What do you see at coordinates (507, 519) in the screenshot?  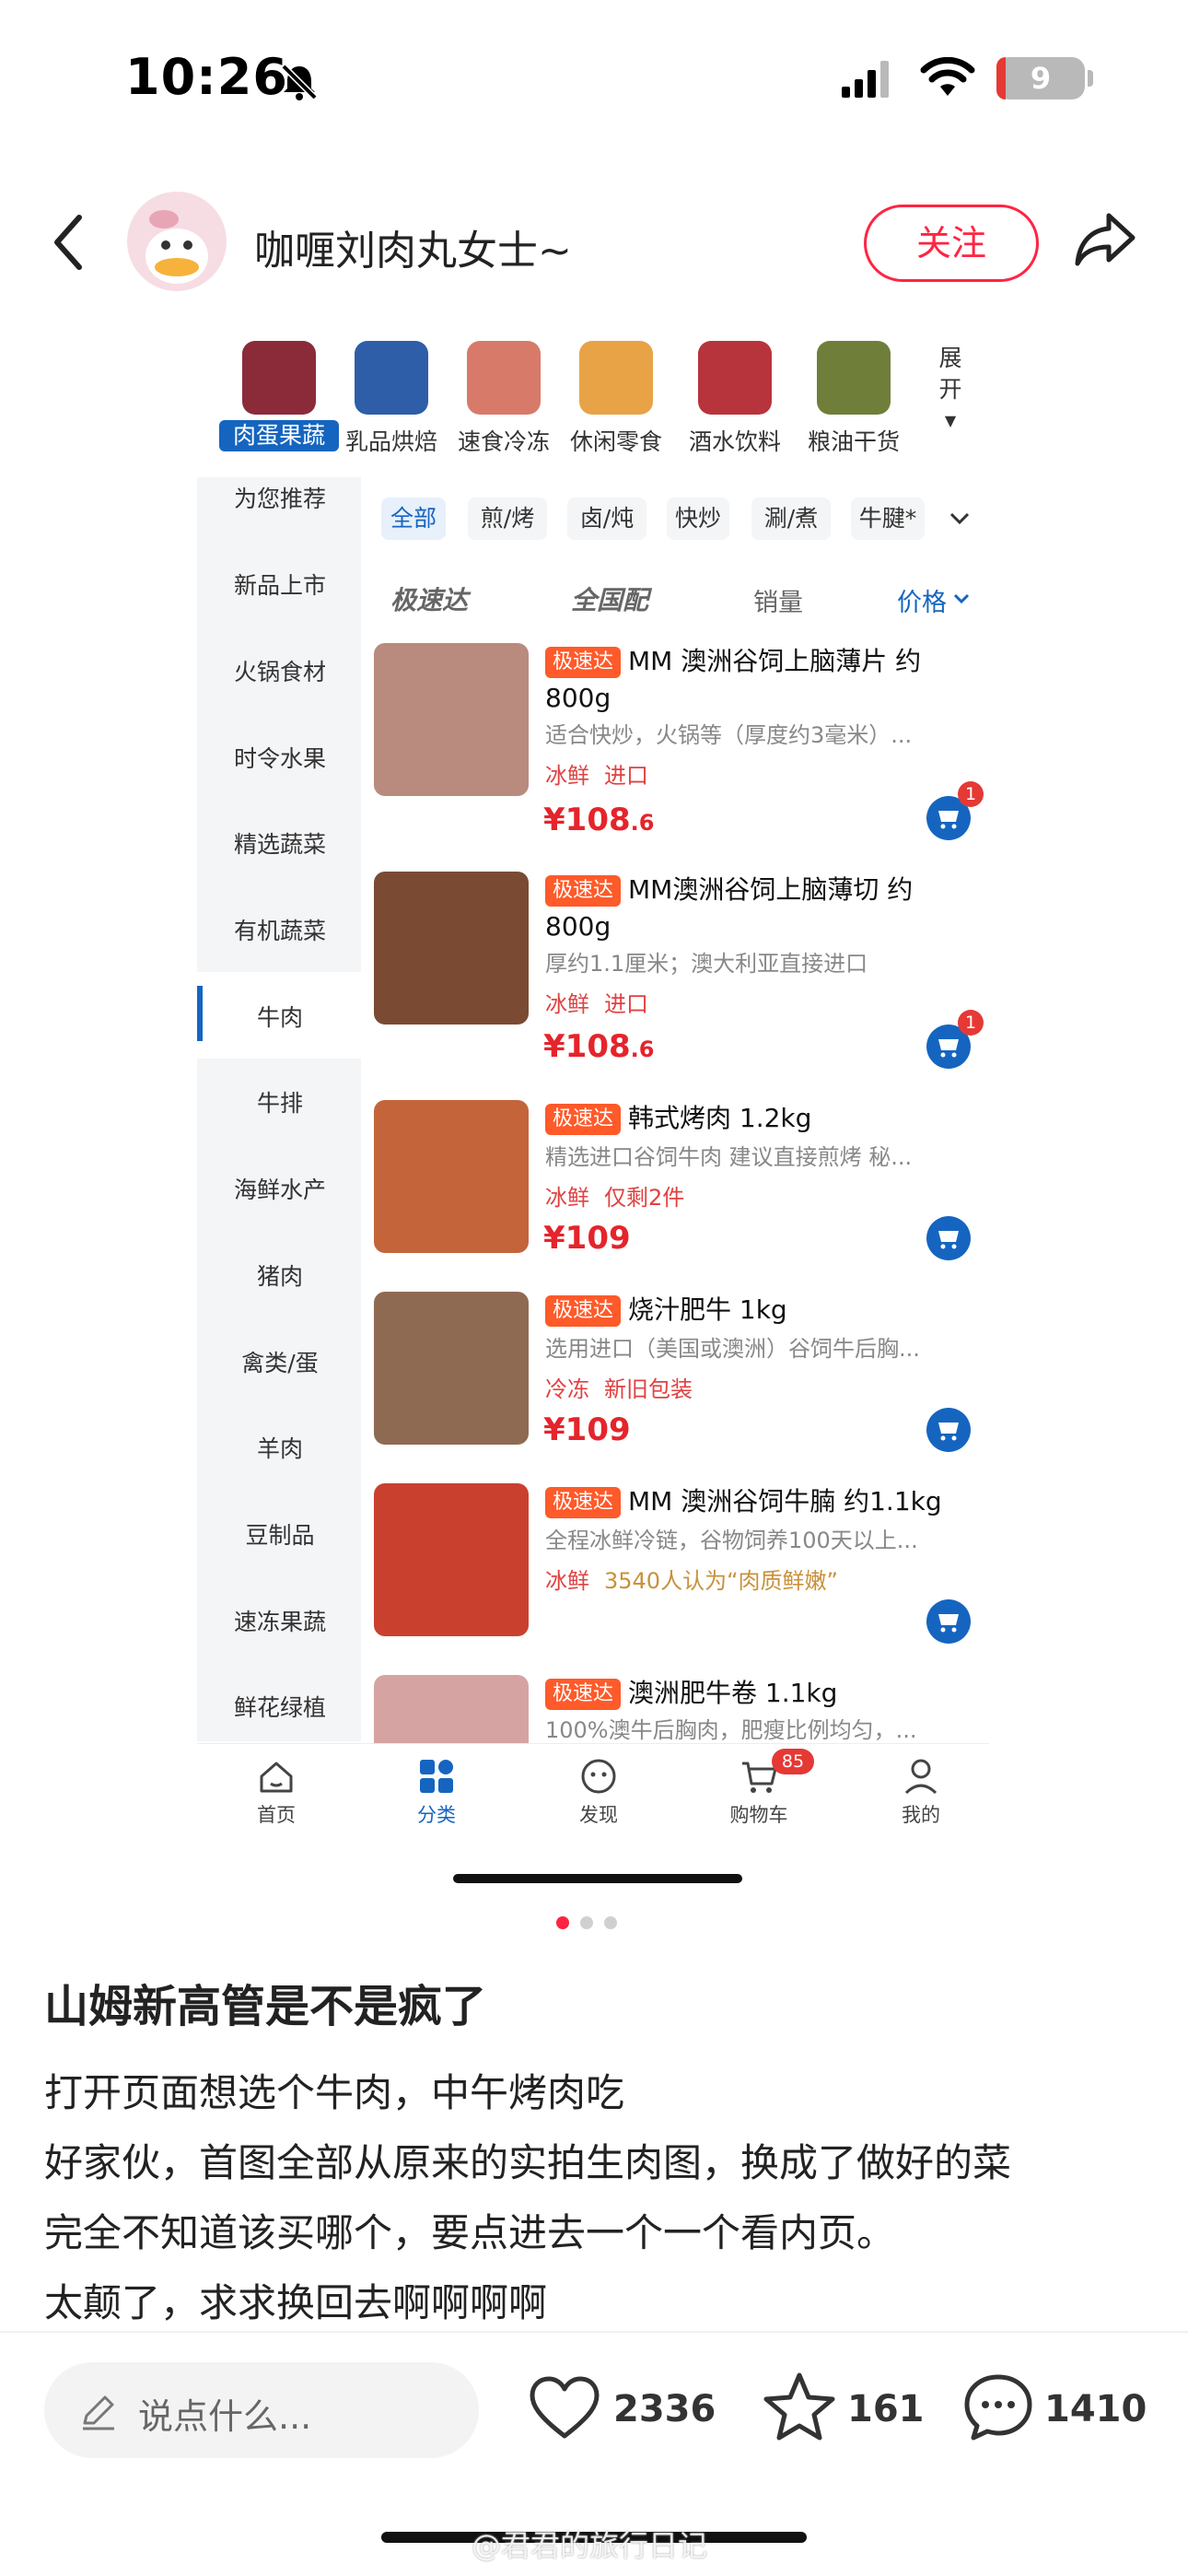 I see `chip: 煎/烤` at bounding box center [507, 519].